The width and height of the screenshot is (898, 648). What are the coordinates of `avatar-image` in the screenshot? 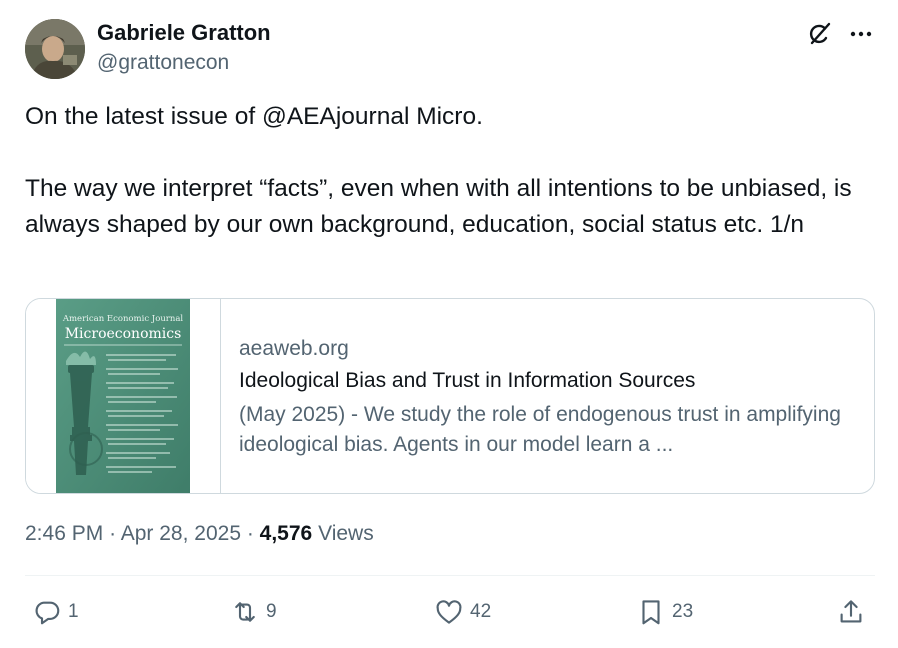 It's located at (55, 49).